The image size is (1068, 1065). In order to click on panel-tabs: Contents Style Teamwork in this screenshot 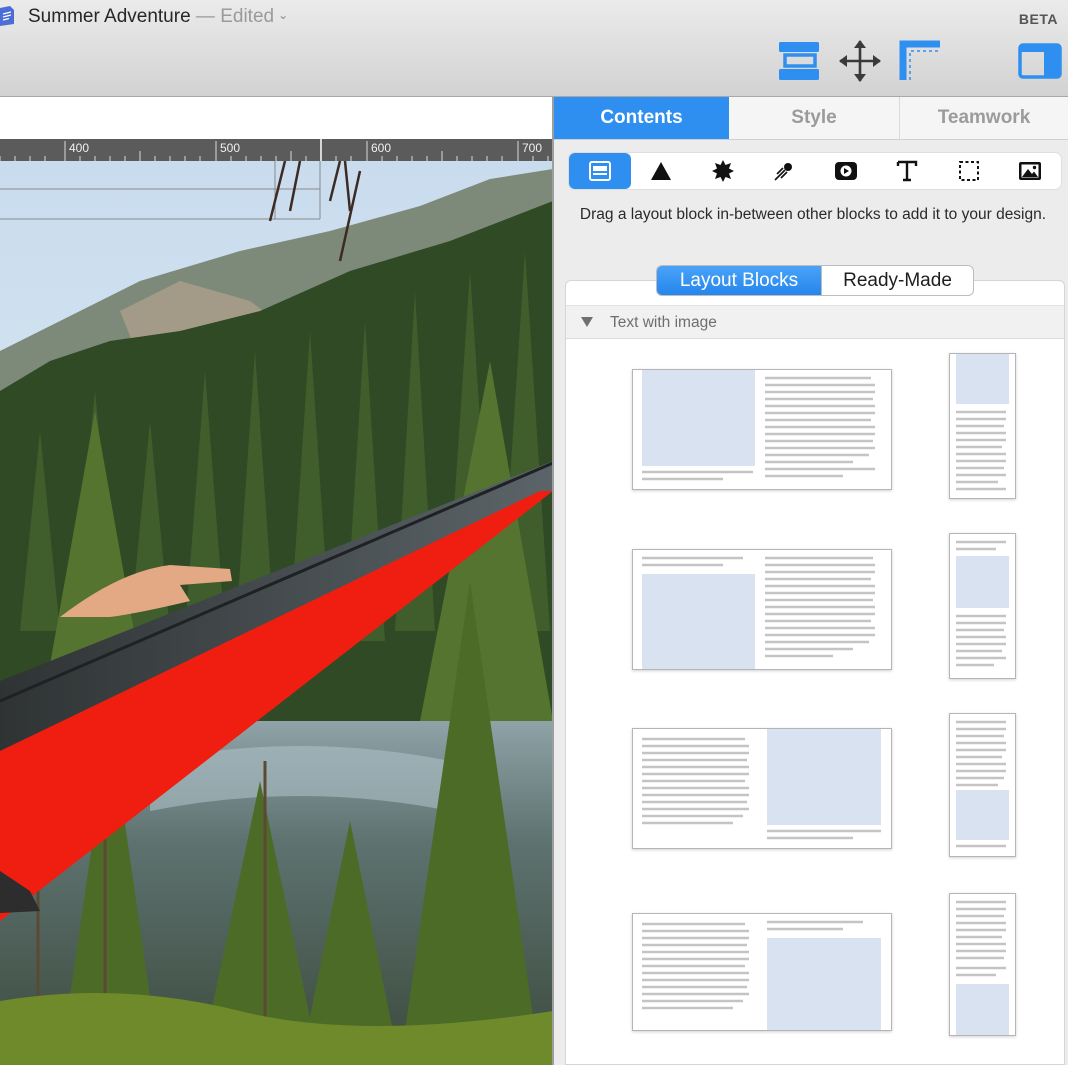, I will do `click(811, 118)`.